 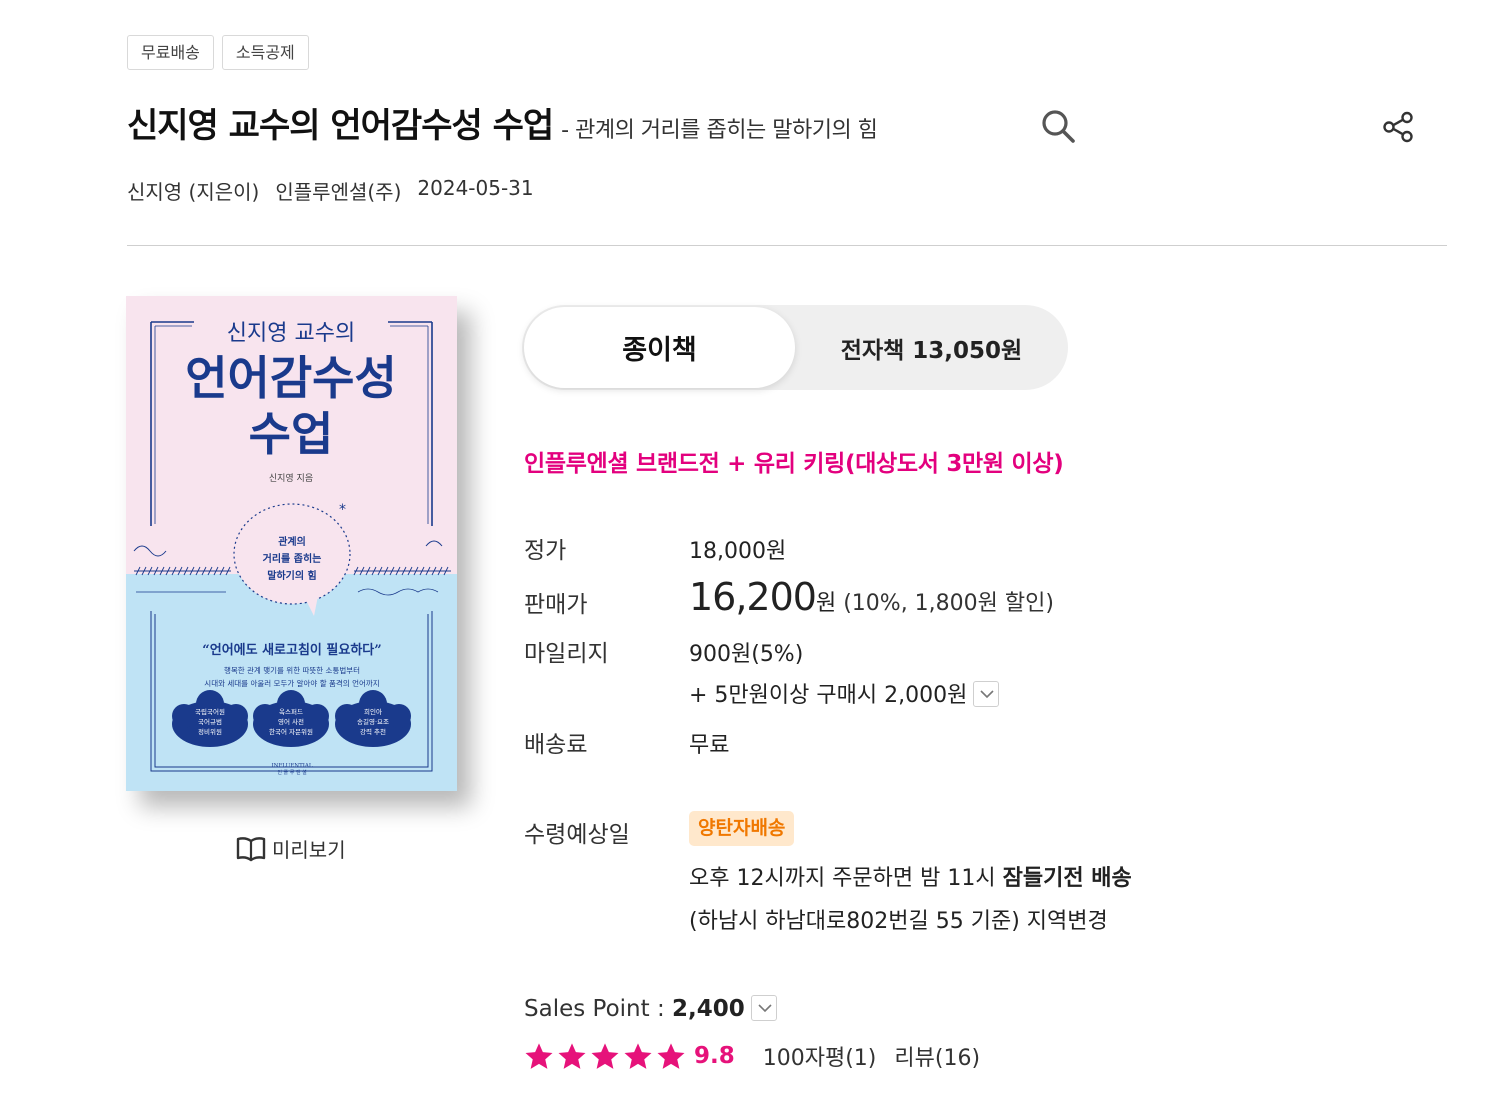 I want to click on sales-point-value: 2,400, so click(x=708, y=1009).